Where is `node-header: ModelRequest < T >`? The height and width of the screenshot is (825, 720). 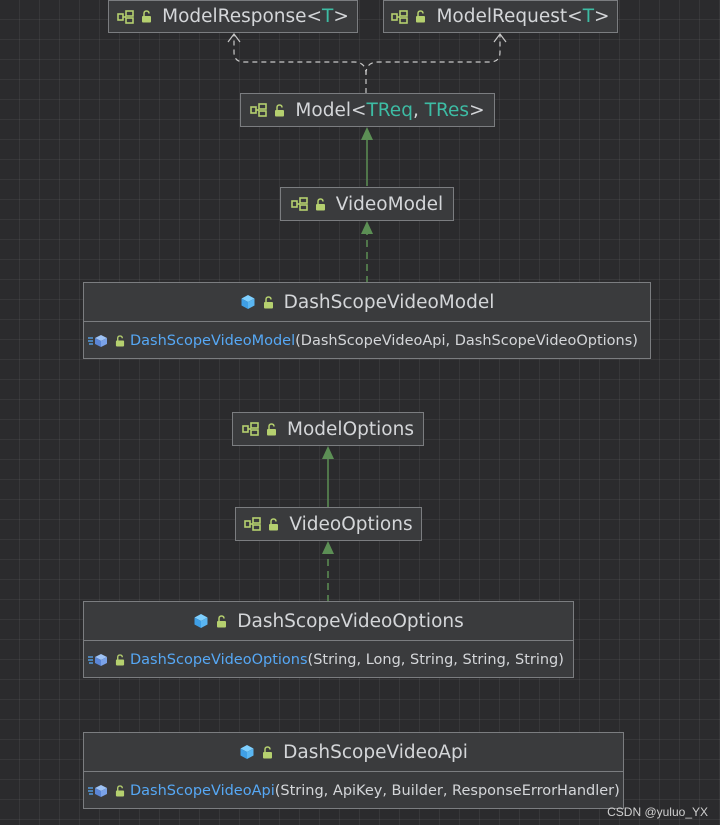
node-header: ModelRequest < T > is located at coordinates (500, 16).